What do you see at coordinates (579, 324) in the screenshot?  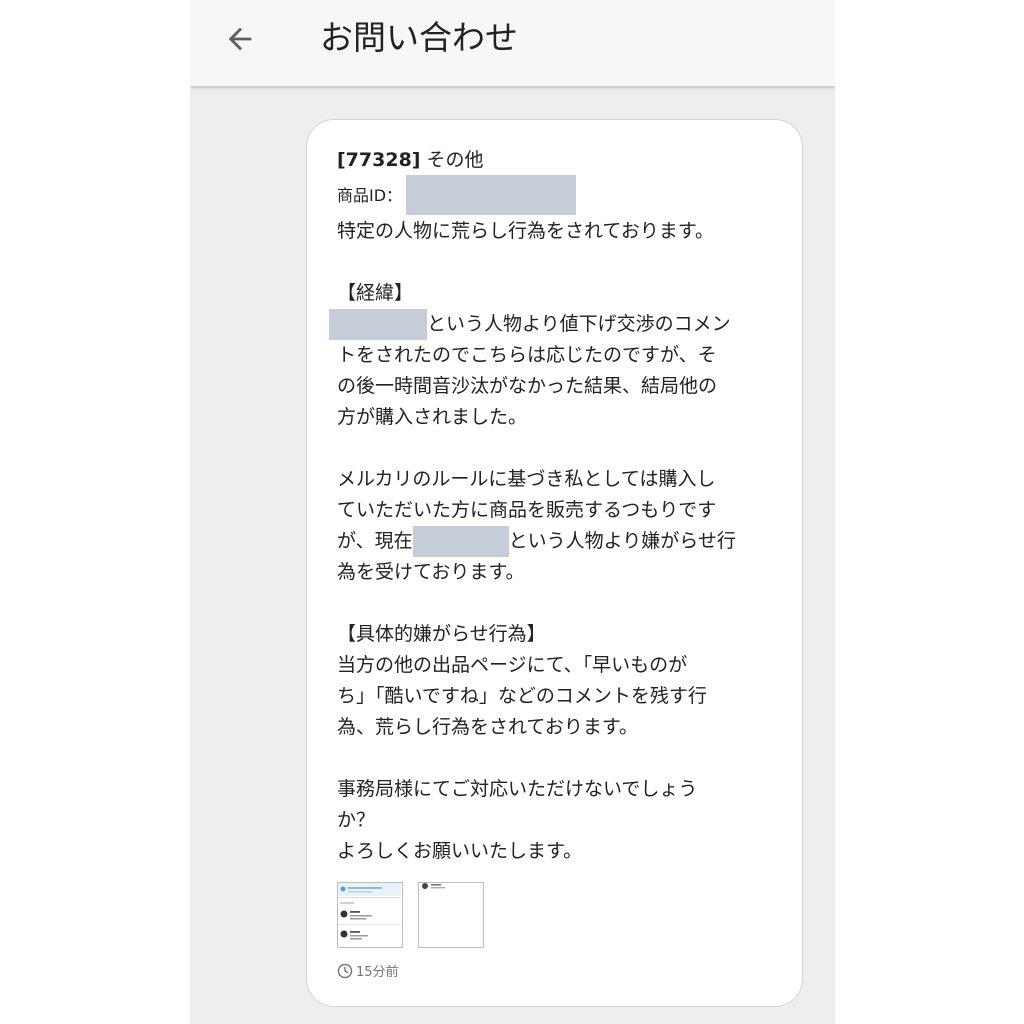 I see `message-line-text: という人物より値下げ交渉のコメン` at bounding box center [579, 324].